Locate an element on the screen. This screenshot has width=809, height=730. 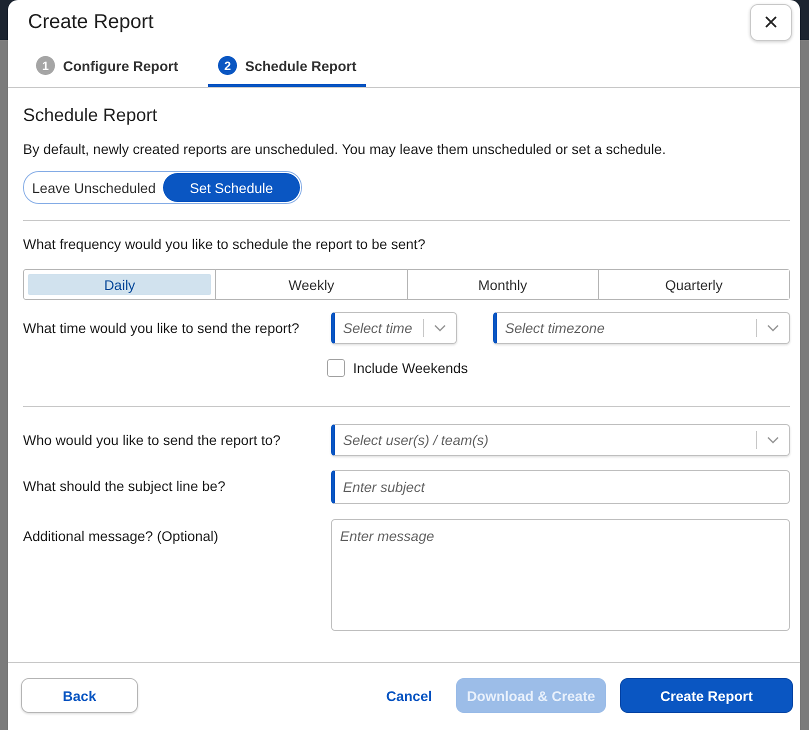
subject-question: What should the subject line be? is located at coordinates (124, 486).